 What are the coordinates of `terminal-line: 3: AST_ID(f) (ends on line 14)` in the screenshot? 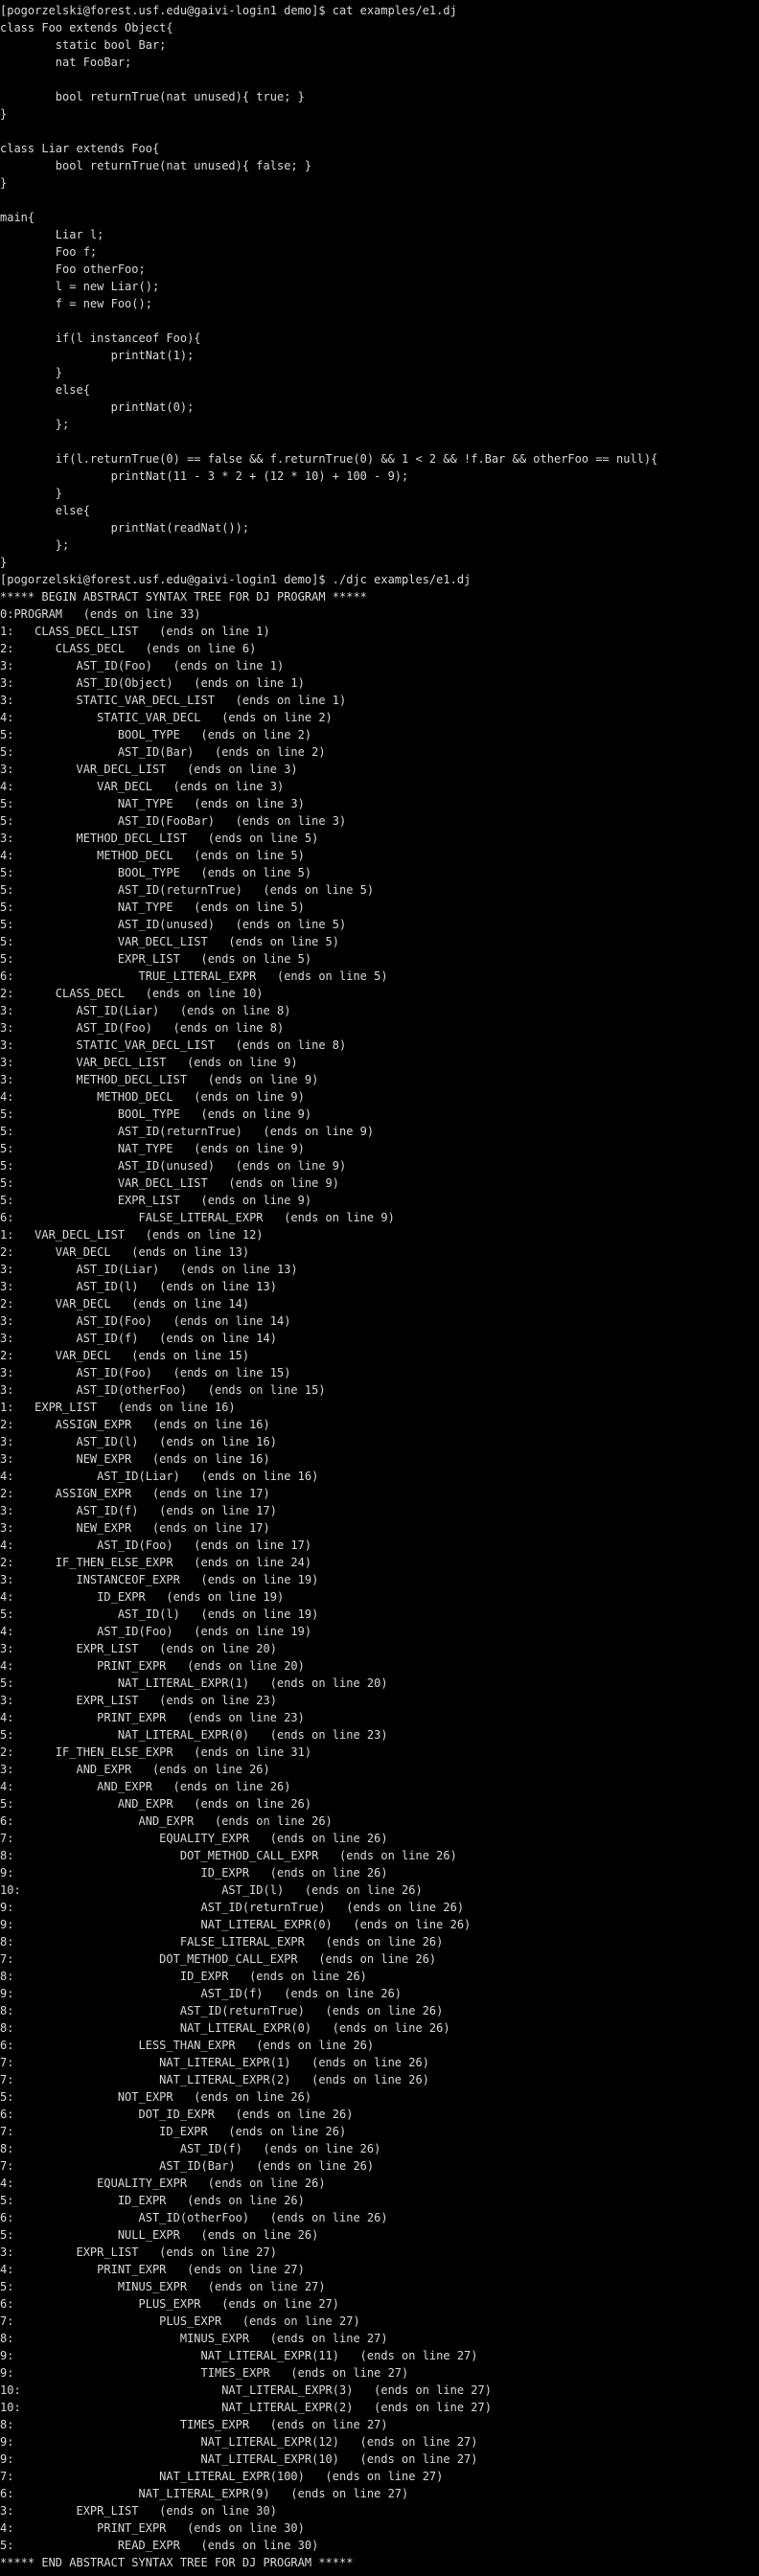 It's located at (138, 1339).